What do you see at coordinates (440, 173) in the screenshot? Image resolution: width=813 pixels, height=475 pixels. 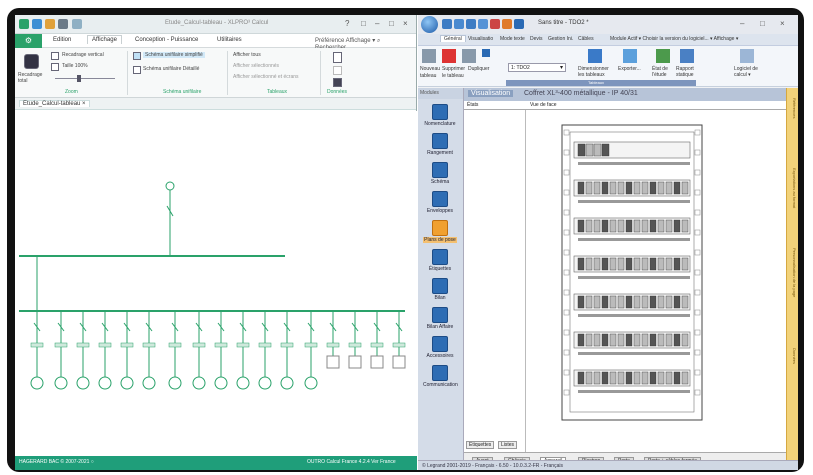 I see `module-schema: Schéma` at bounding box center [440, 173].